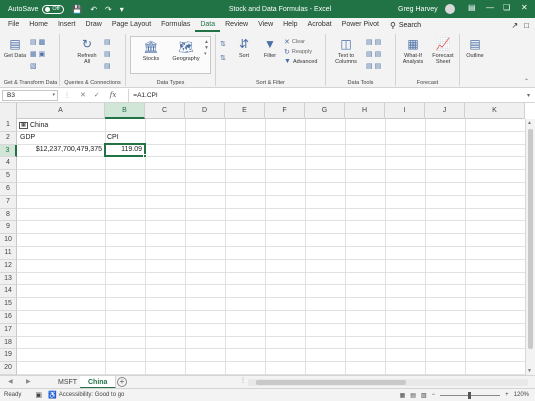  I want to click on zoom-slider, so click(470, 395).